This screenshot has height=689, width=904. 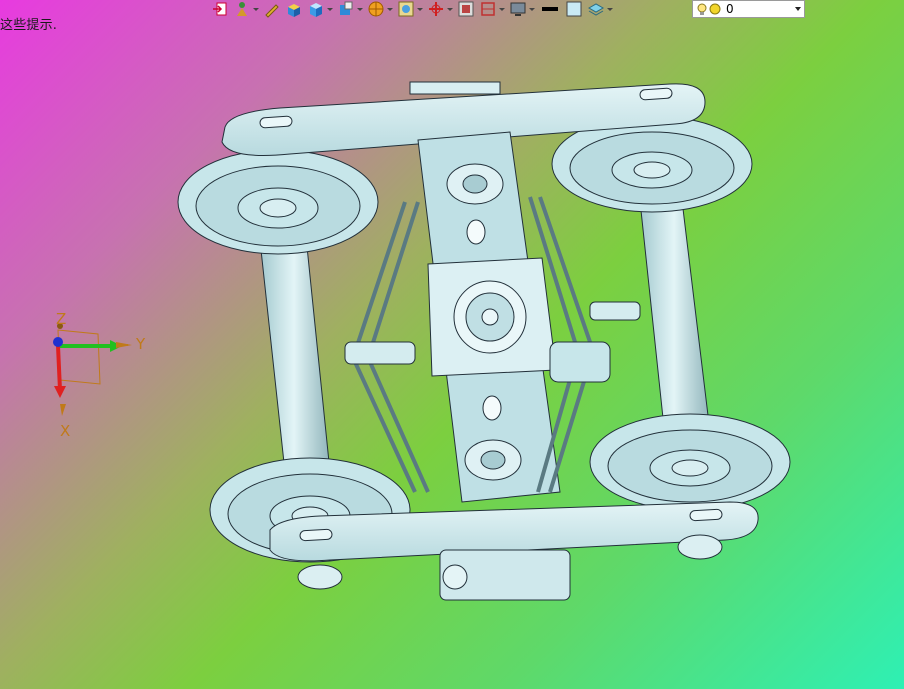 What do you see at coordinates (346, 8) in the screenshot?
I see `view-orient-icon` at bounding box center [346, 8].